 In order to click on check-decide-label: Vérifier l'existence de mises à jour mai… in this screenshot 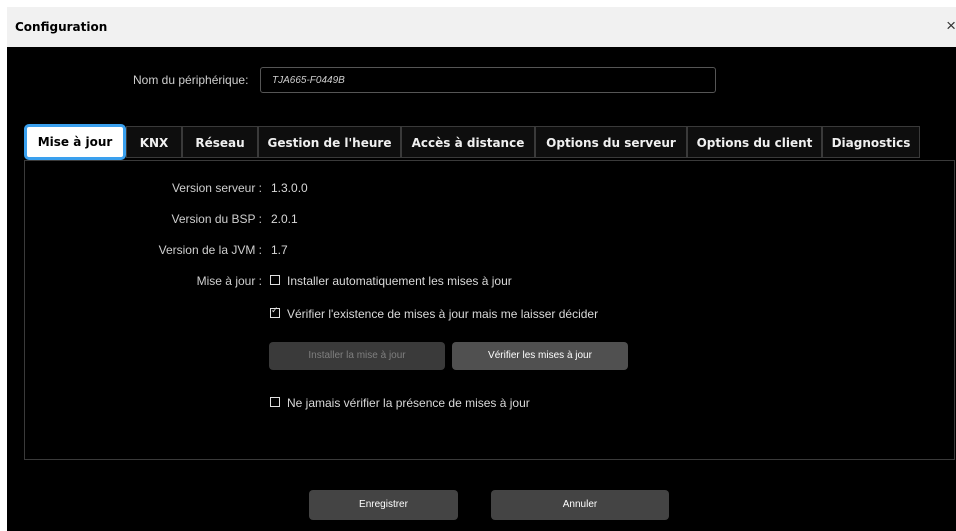, I will do `click(443, 314)`.